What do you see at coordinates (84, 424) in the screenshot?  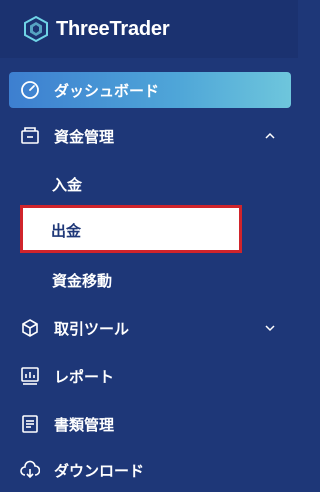 I see `sidebar-item-label: 書類管理` at bounding box center [84, 424].